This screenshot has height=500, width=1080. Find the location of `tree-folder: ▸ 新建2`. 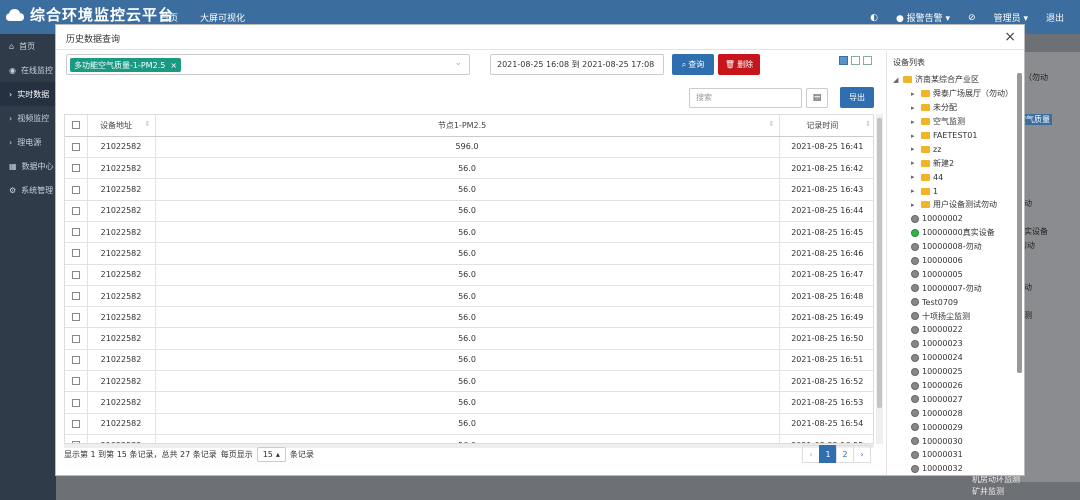

tree-folder: ▸ 新建2 is located at coordinates (956, 163).